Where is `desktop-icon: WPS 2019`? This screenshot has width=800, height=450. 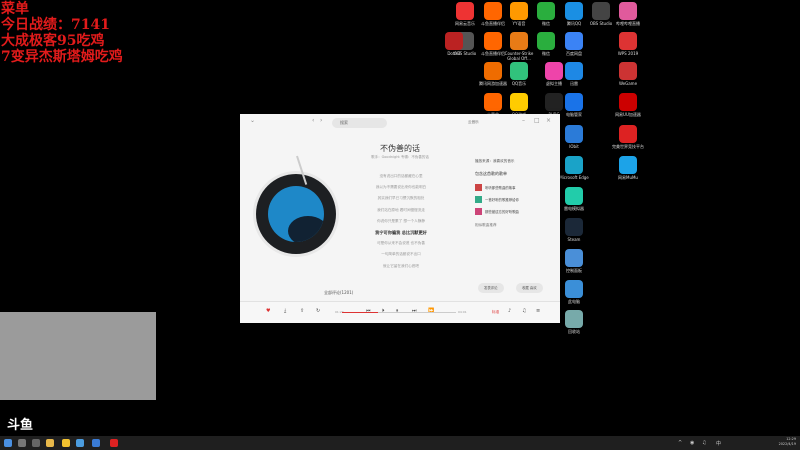
desktop-icon: WPS 2019 is located at coordinates (628, 46).